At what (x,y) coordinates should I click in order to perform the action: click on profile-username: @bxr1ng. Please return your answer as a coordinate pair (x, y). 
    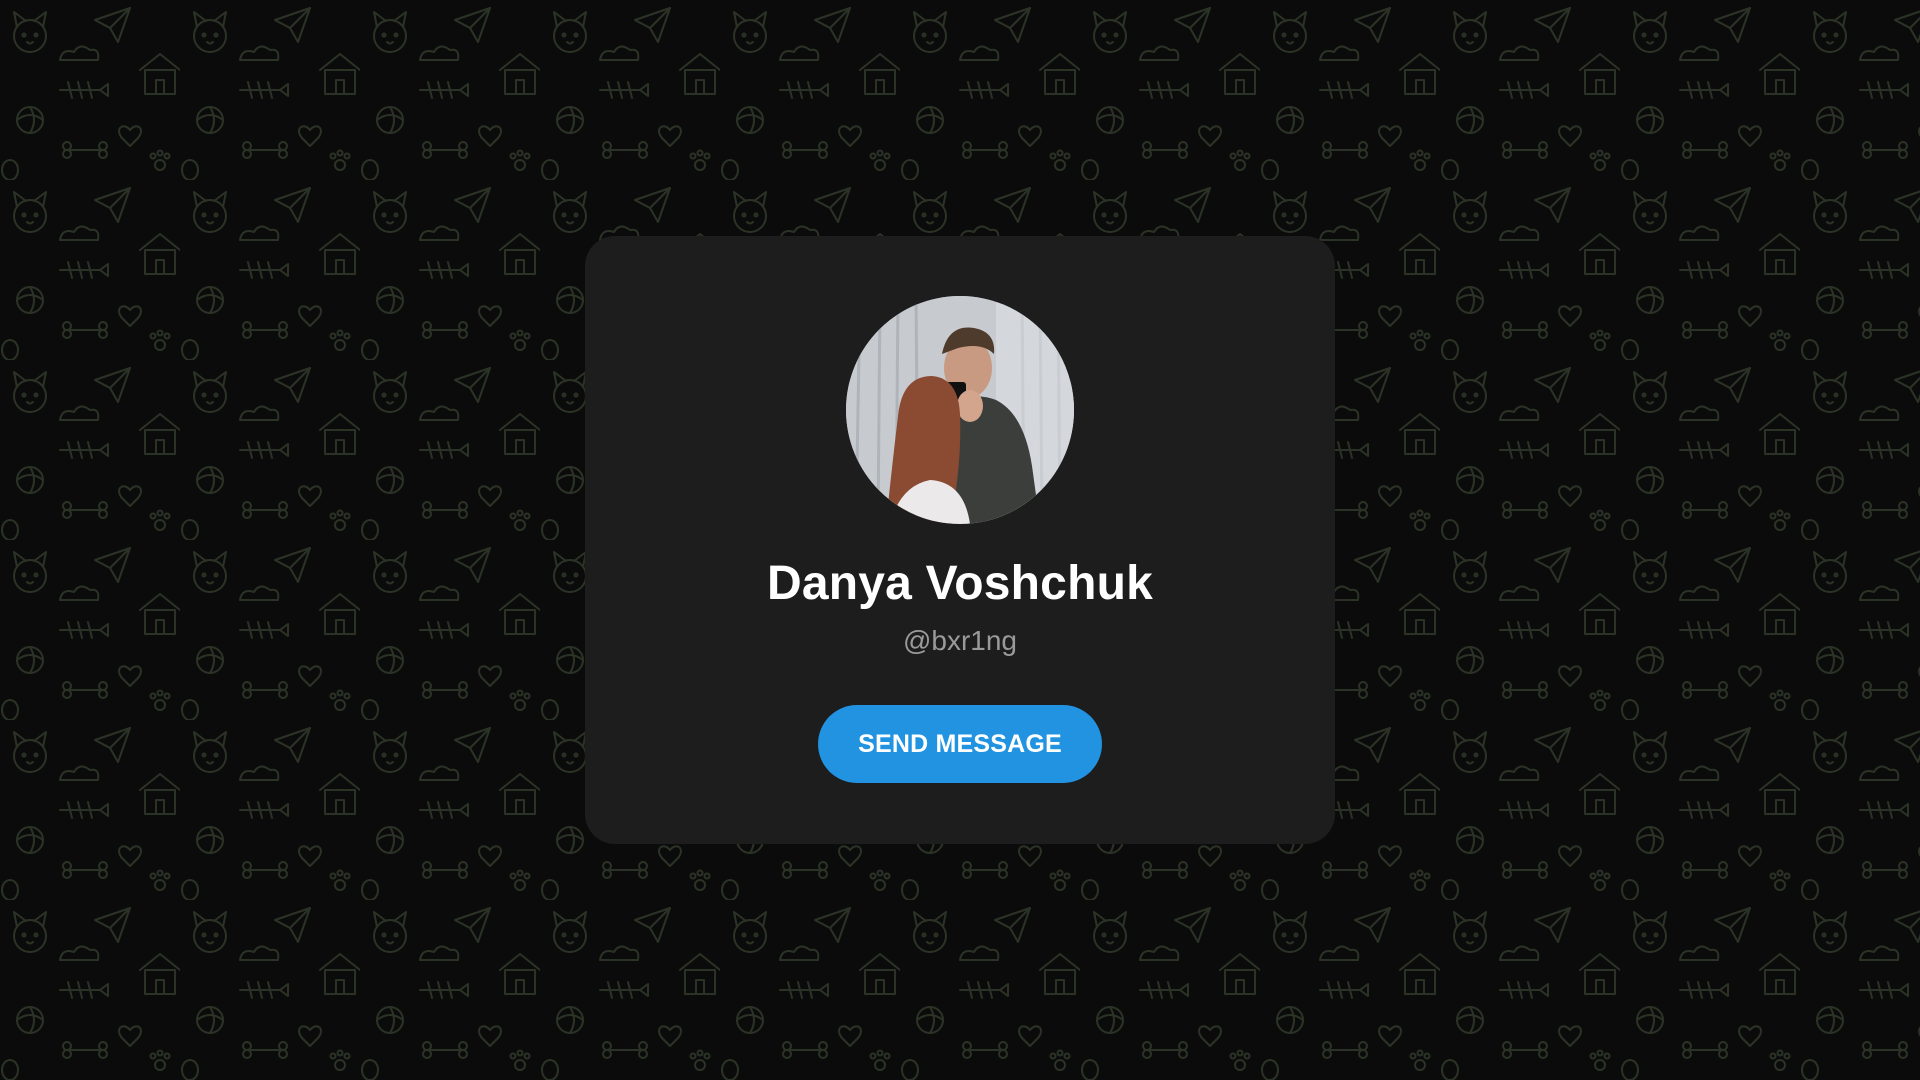
    Looking at the image, I should click on (960, 640).